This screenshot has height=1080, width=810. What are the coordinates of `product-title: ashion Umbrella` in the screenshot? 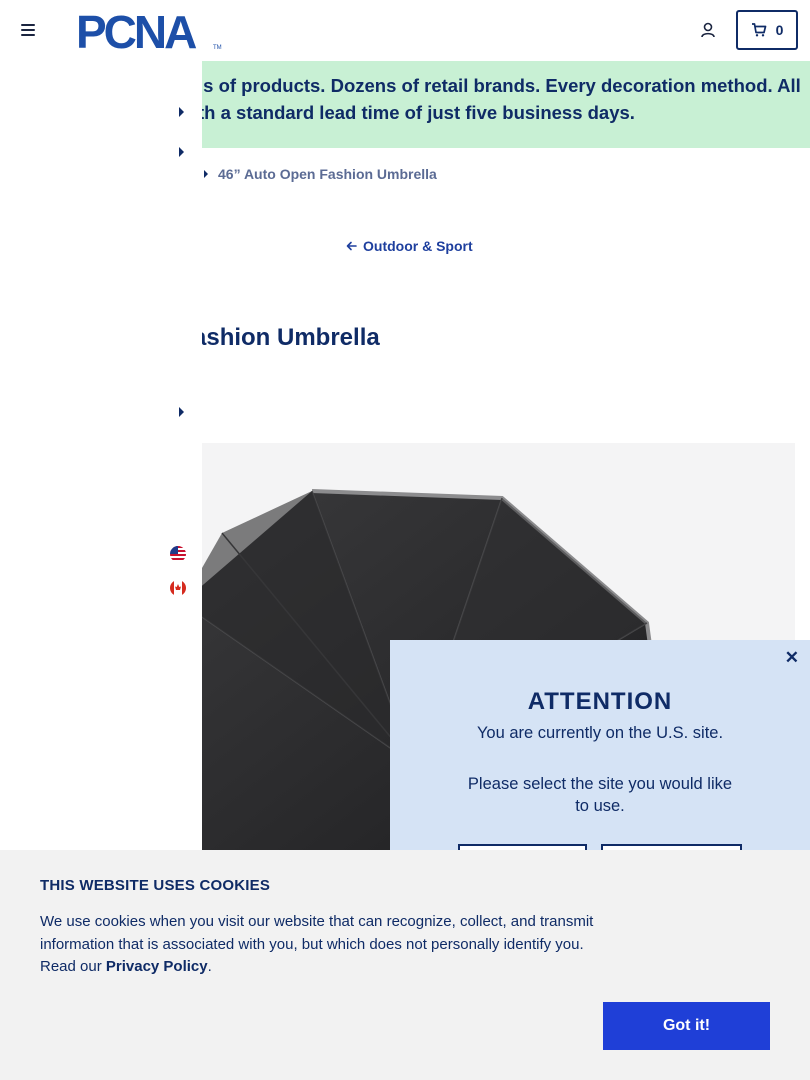 It's located at (286, 337).